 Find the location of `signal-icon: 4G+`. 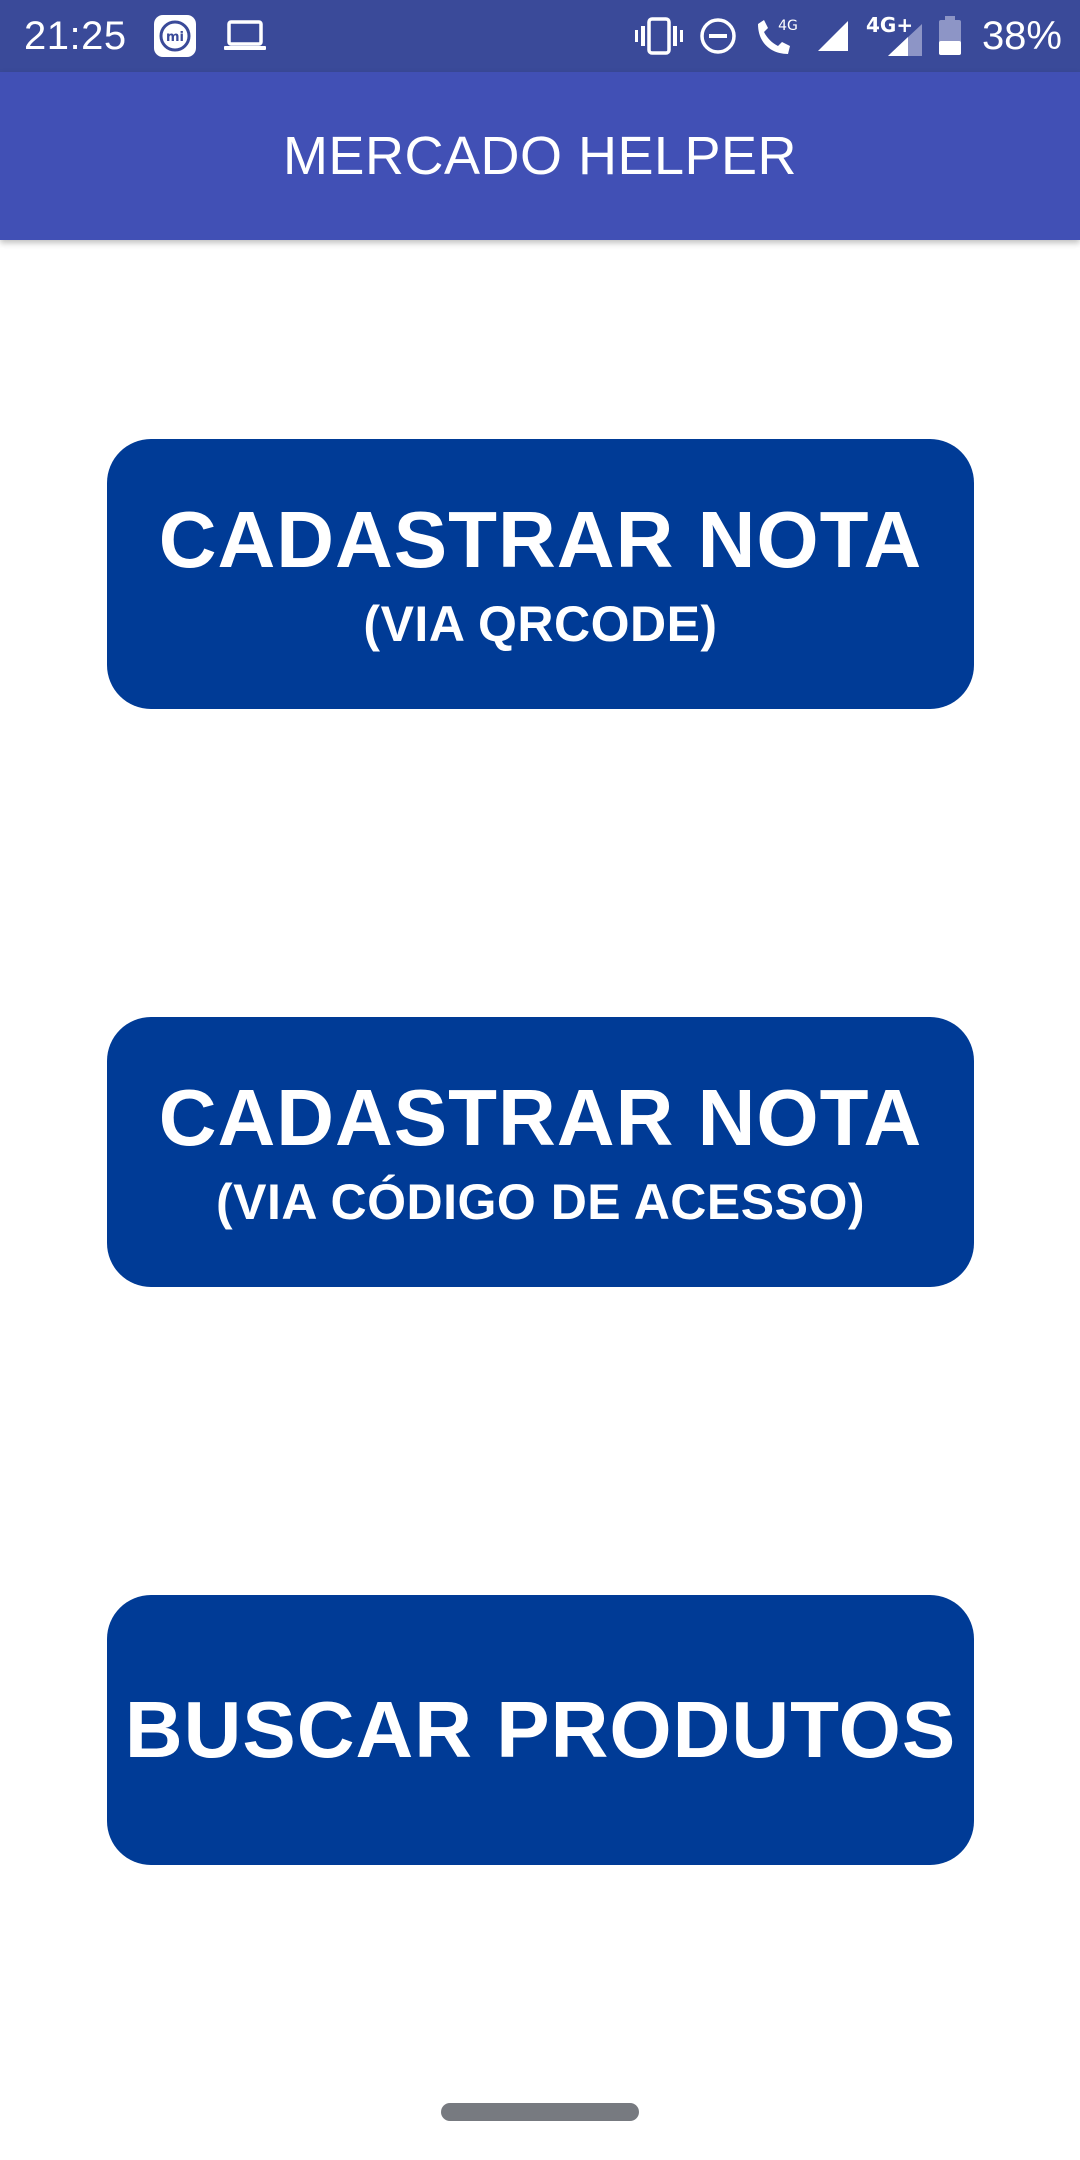

signal-icon: 4G+ is located at coordinates (894, 36).